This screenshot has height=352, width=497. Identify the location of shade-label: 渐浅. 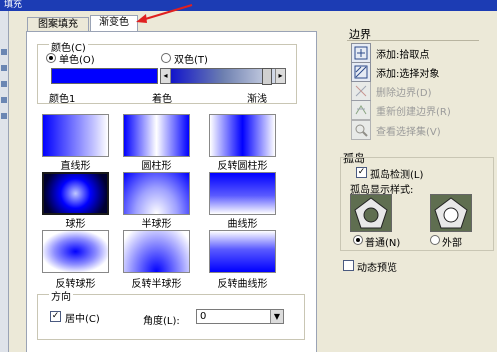
(257, 99).